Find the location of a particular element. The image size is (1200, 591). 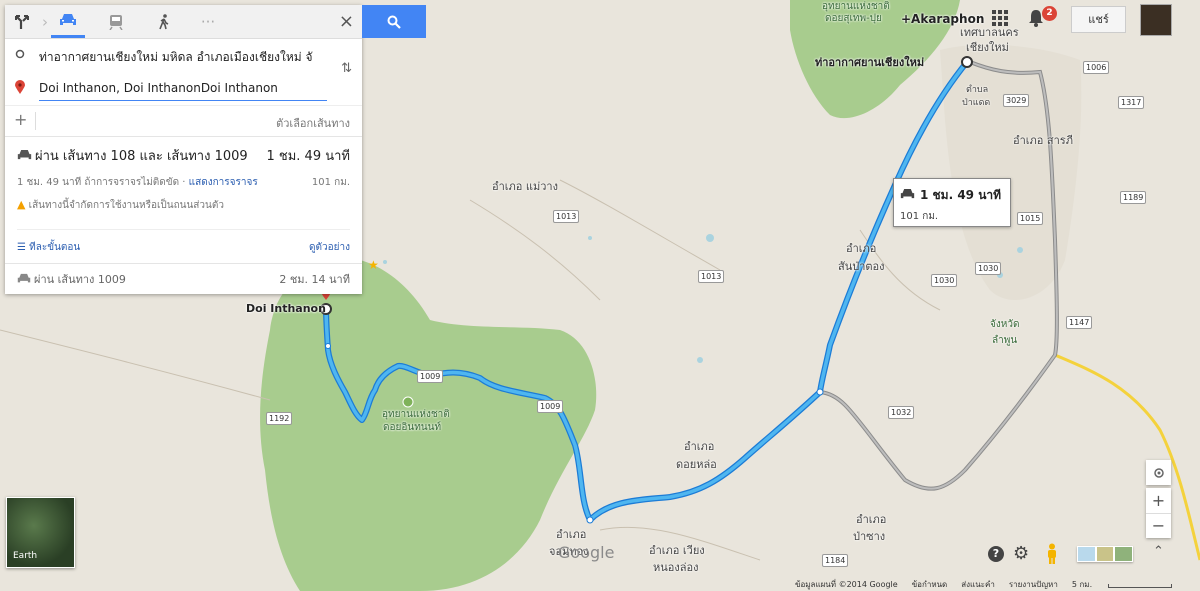

road-shield: 1192 is located at coordinates (279, 418).